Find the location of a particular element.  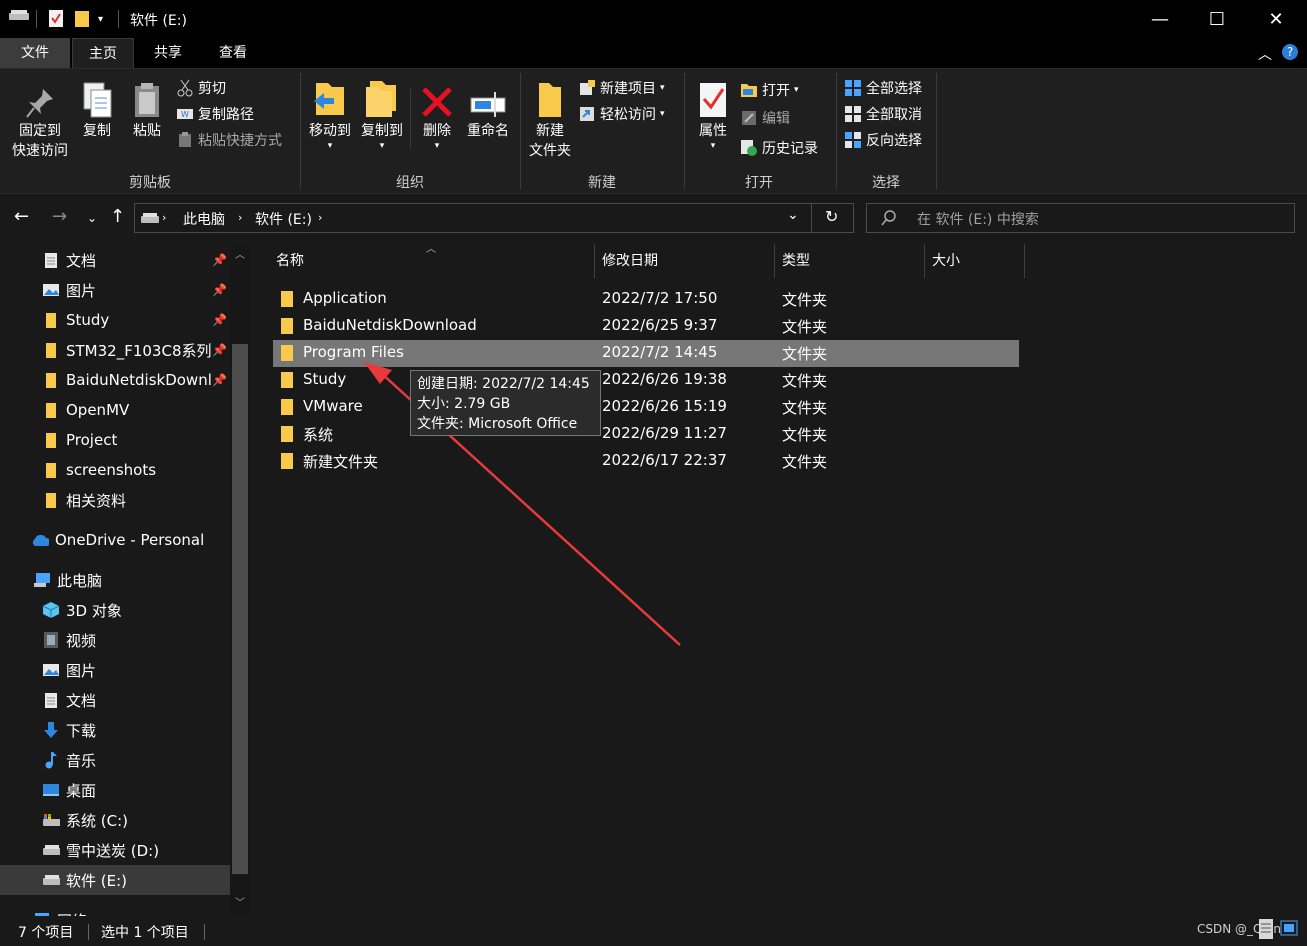

select-all-button: 全部选择 is located at coordinates (883, 88).